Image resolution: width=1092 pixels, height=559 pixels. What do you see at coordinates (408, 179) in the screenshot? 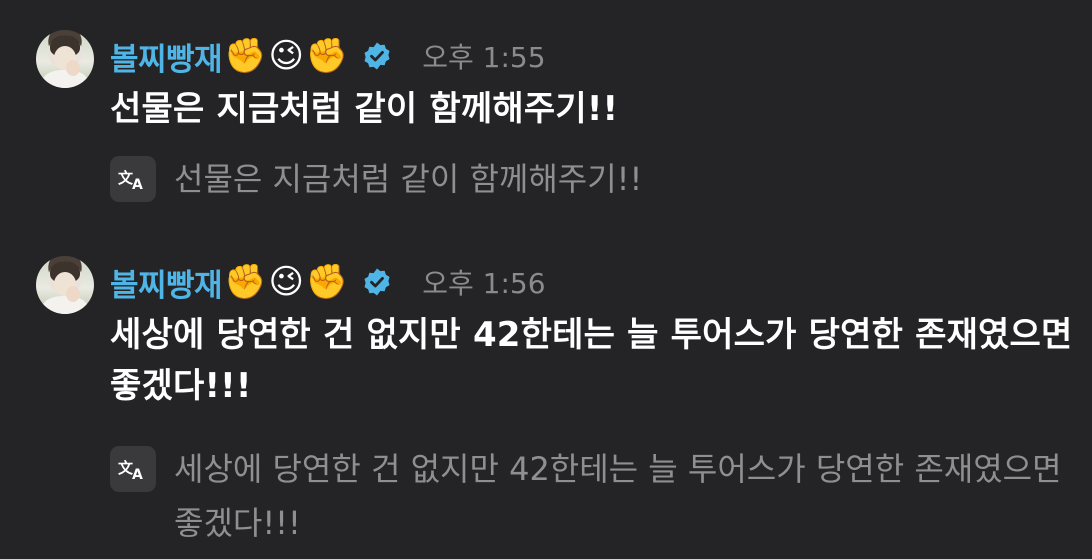
I see `translated-text: 선물은 지금처럼 같이 함께해주기!!` at bounding box center [408, 179].